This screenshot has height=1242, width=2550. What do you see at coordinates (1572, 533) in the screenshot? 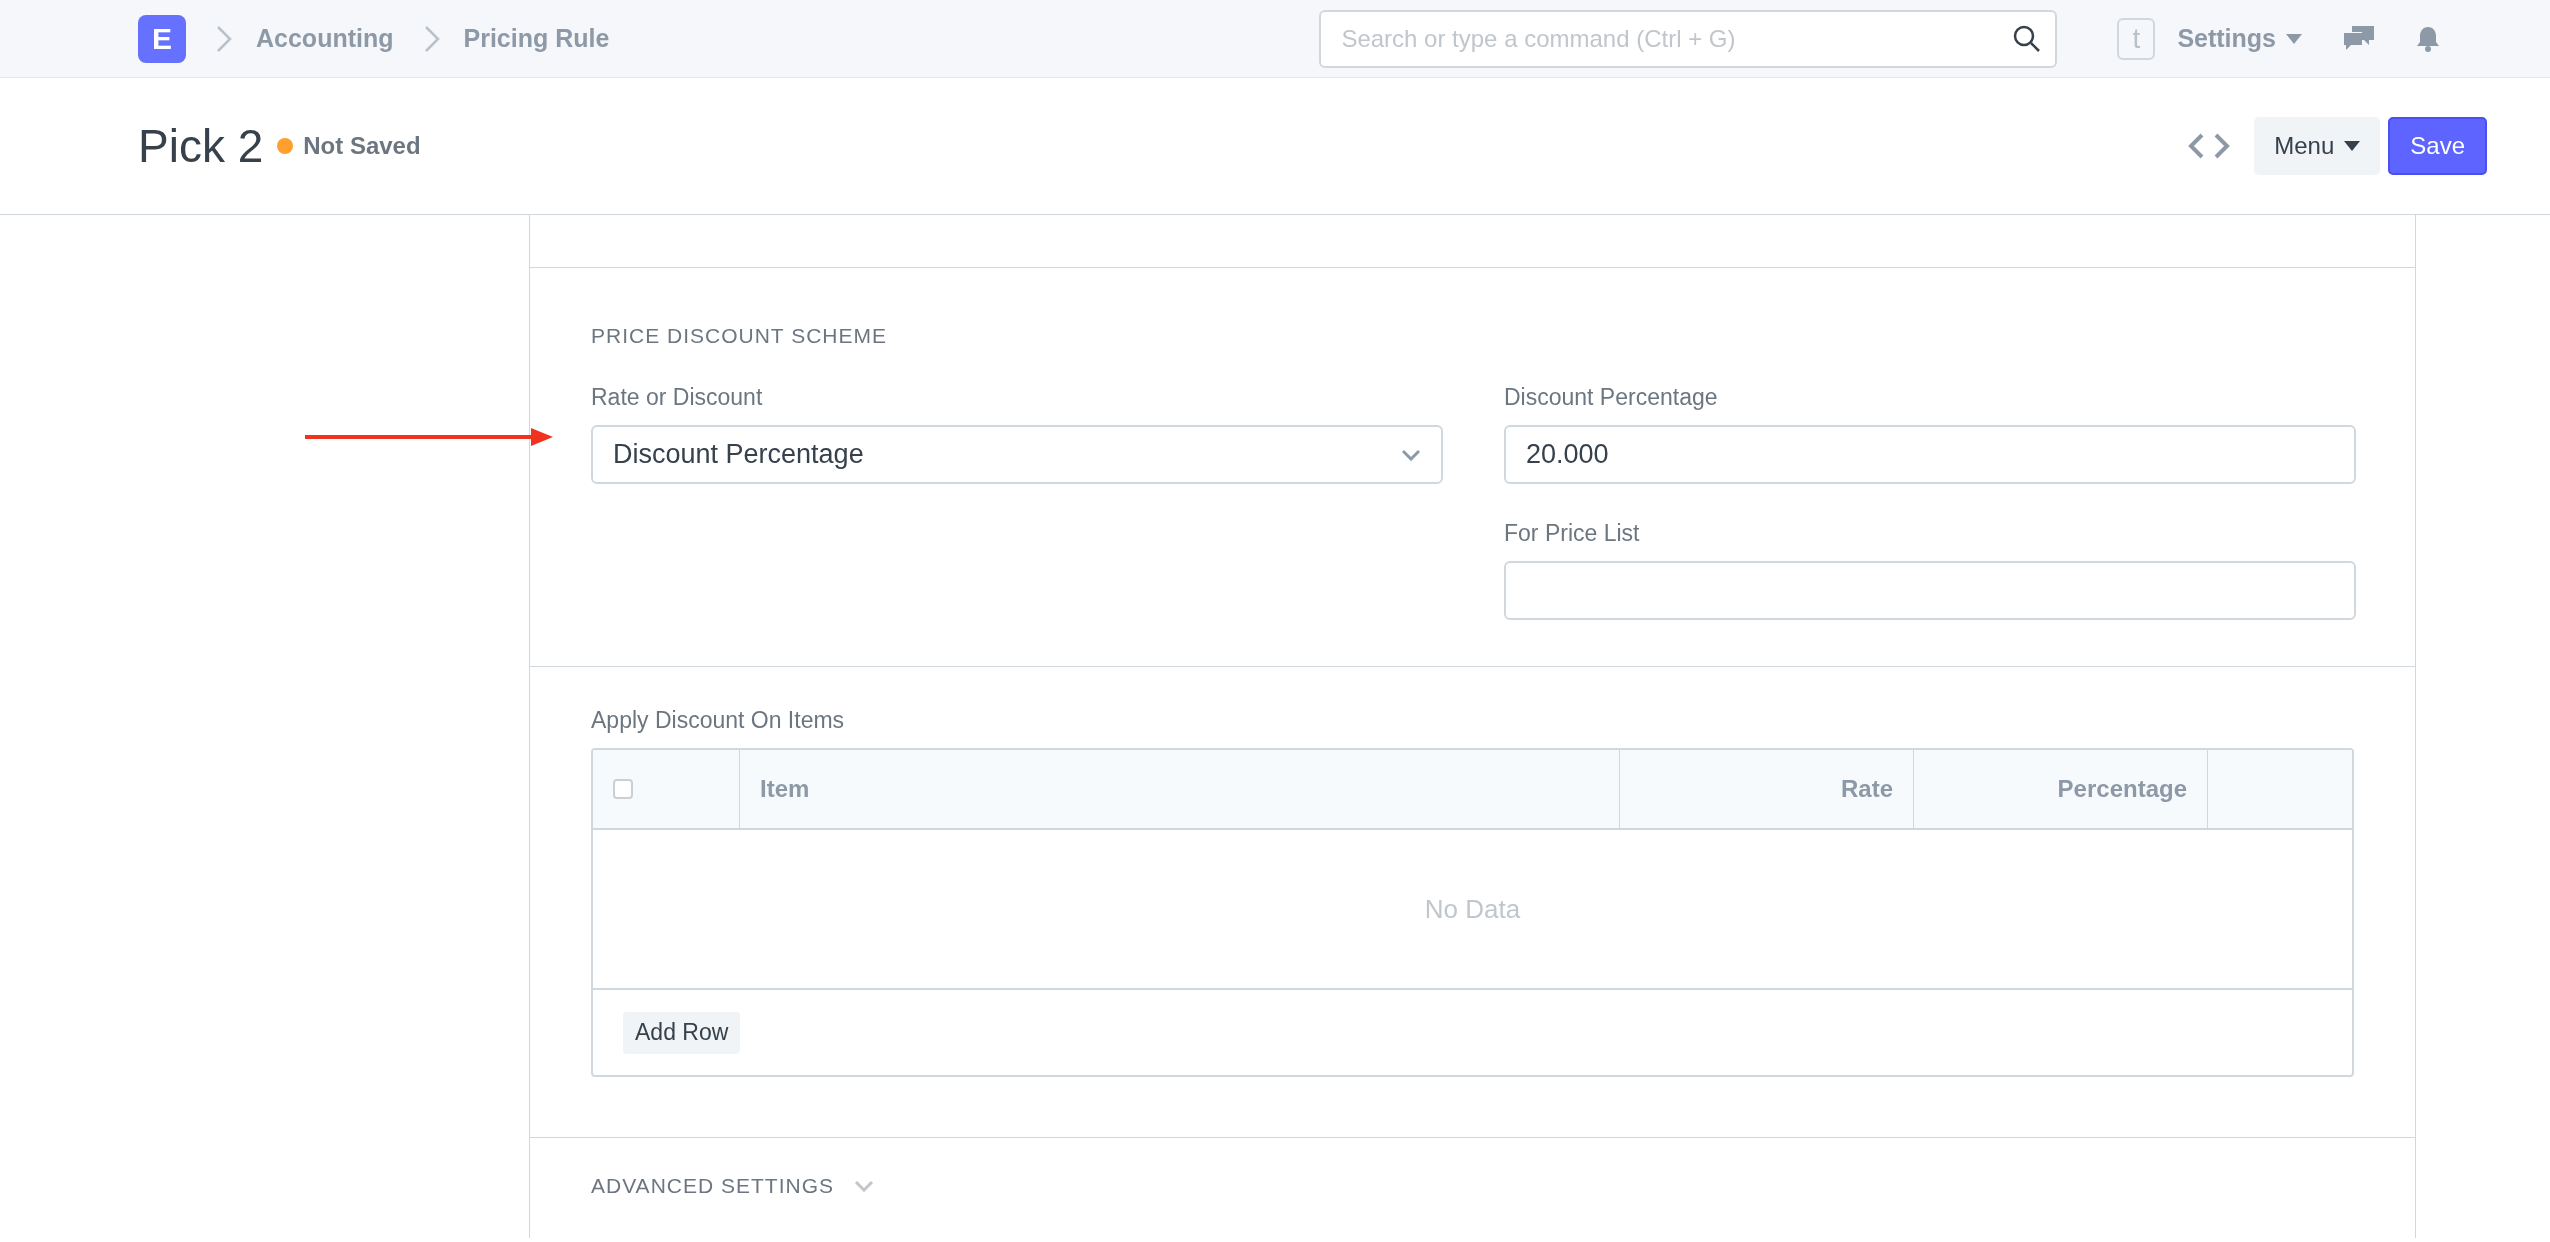
I see `field-label: For Price List` at bounding box center [1572, 533].